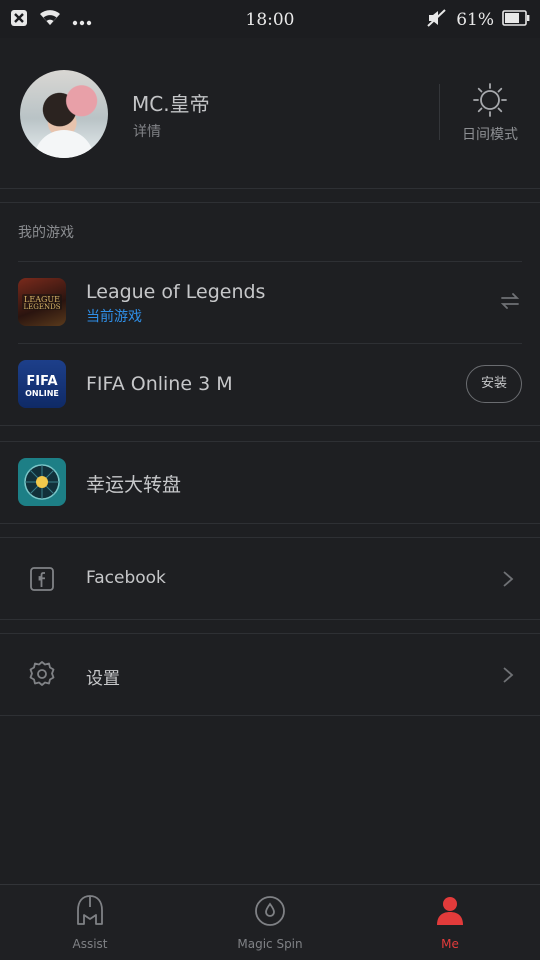  Describe the element at coordinates (64, 144) in the screenshot. I see `avatar-figure` at that location.